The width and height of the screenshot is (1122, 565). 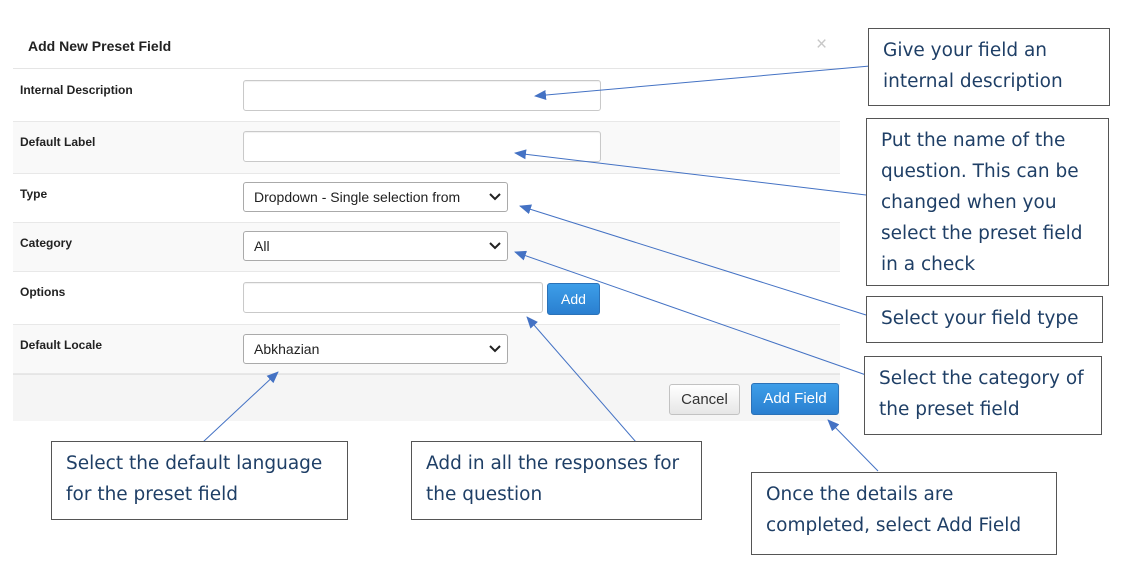 I want to click on arrow-type, so click(x=693, y=260).